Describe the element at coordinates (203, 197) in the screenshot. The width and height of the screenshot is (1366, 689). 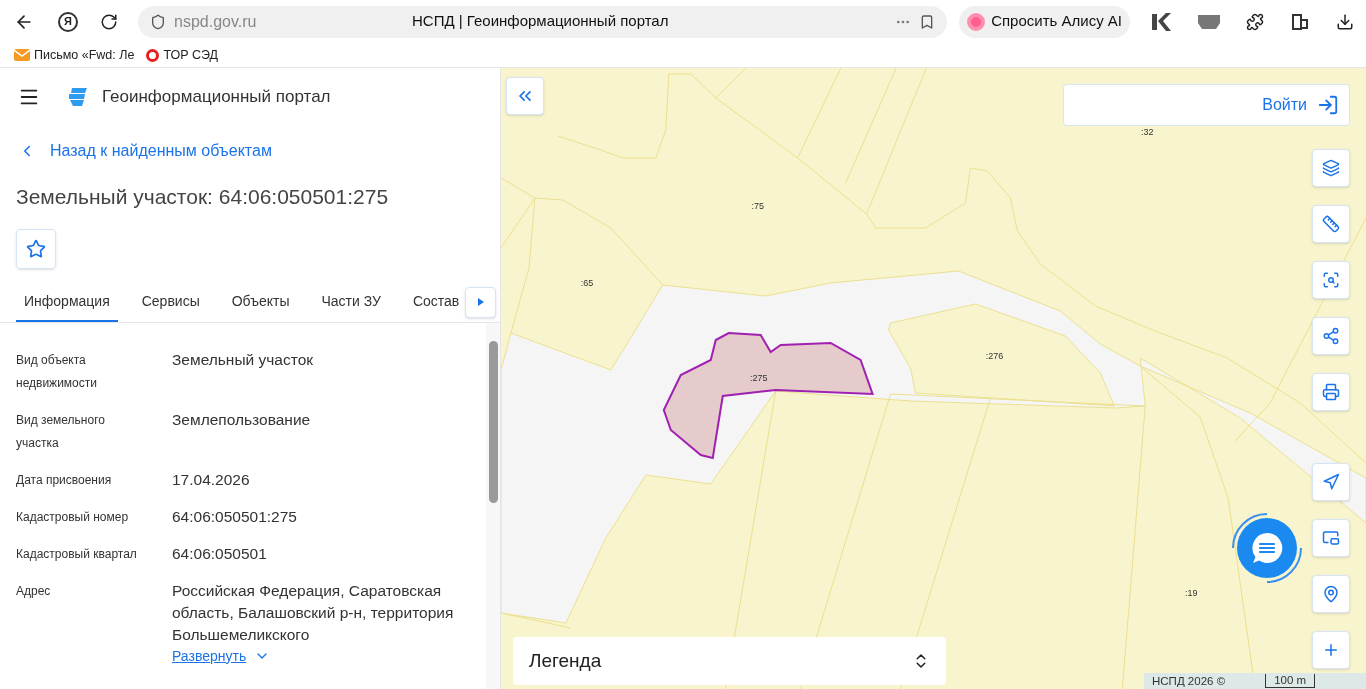
I see `object-heading: Земельный участок: 64:06:050501:275` at that location.